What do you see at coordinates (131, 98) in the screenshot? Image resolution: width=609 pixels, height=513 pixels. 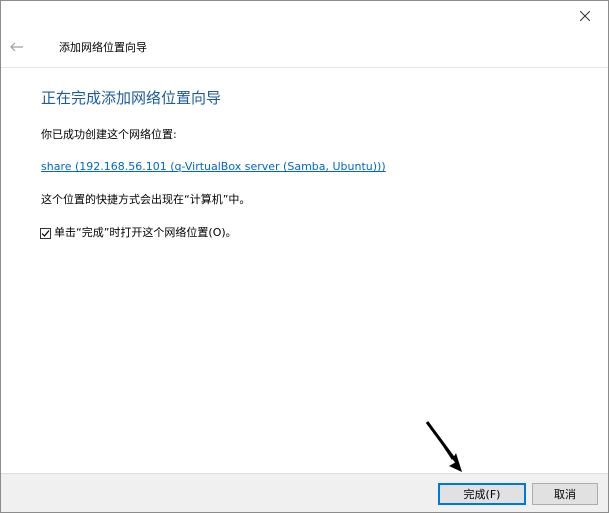 I see `page-heading: 正在完成添加网络位置向导` at bounding box center [131, 98].